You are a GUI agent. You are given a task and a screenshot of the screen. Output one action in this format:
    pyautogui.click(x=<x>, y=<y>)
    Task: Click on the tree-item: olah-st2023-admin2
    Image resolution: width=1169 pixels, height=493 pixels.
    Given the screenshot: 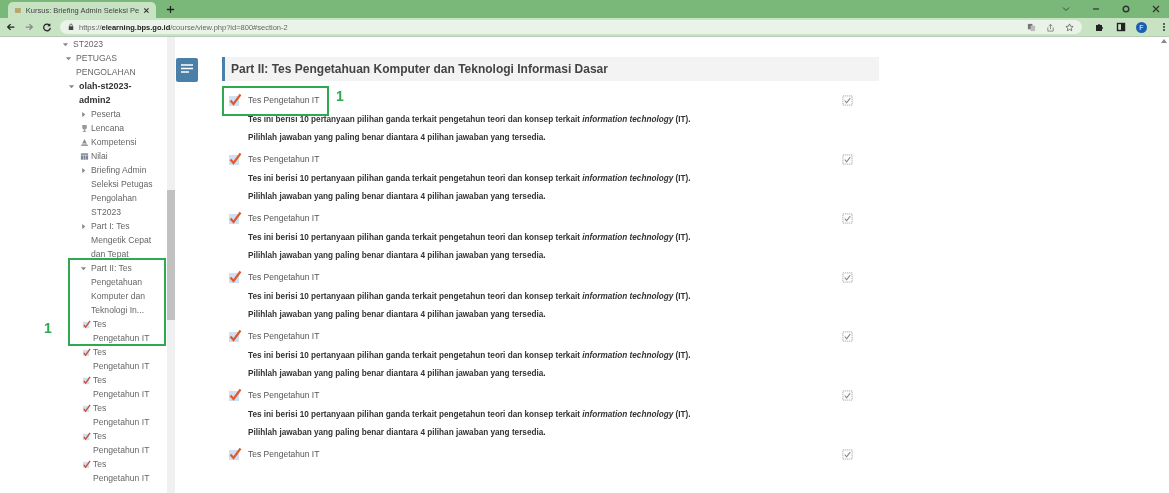 What is the action you would take?
    pyautogui.click(x=119, y=93)
    